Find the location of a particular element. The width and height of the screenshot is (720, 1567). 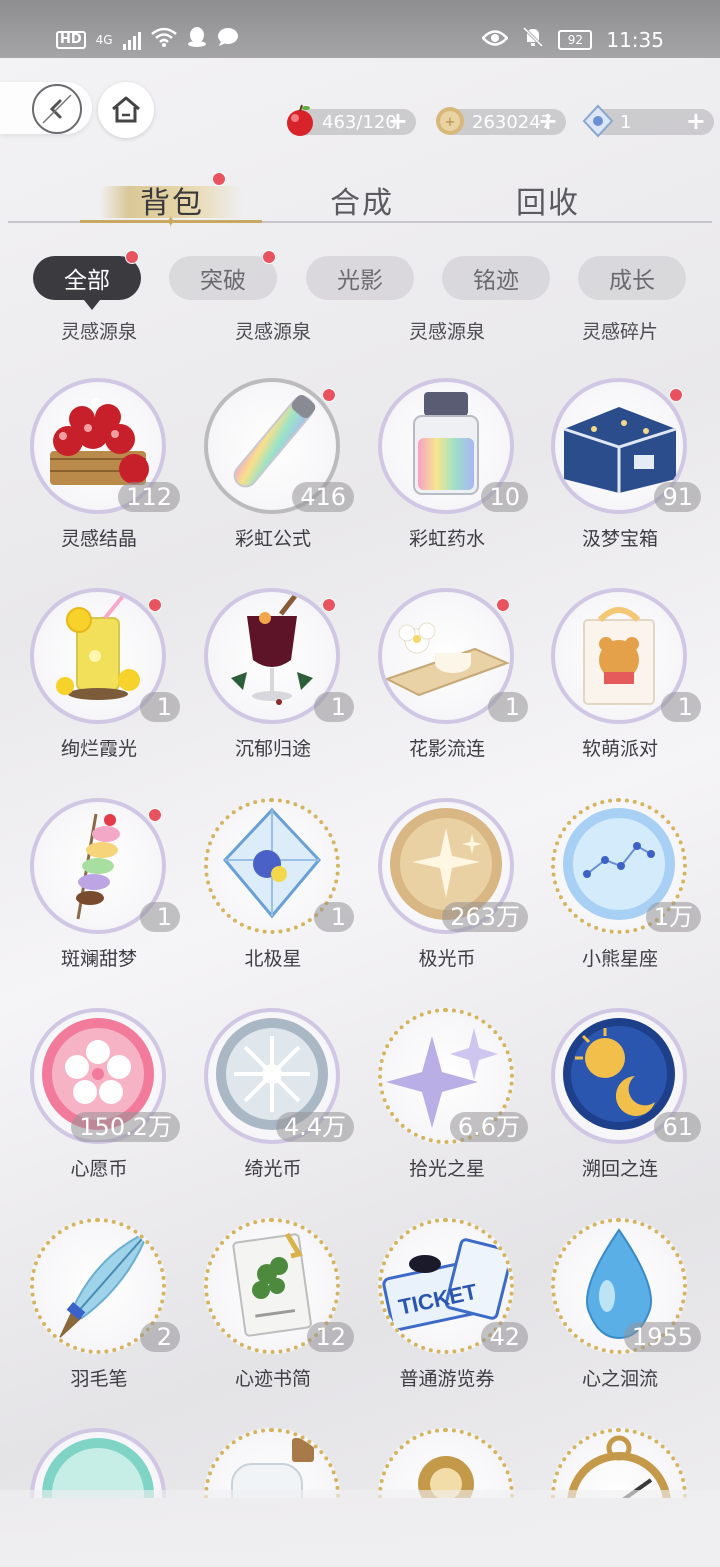

item-count: 42 is located at coordinates (504, 1337).